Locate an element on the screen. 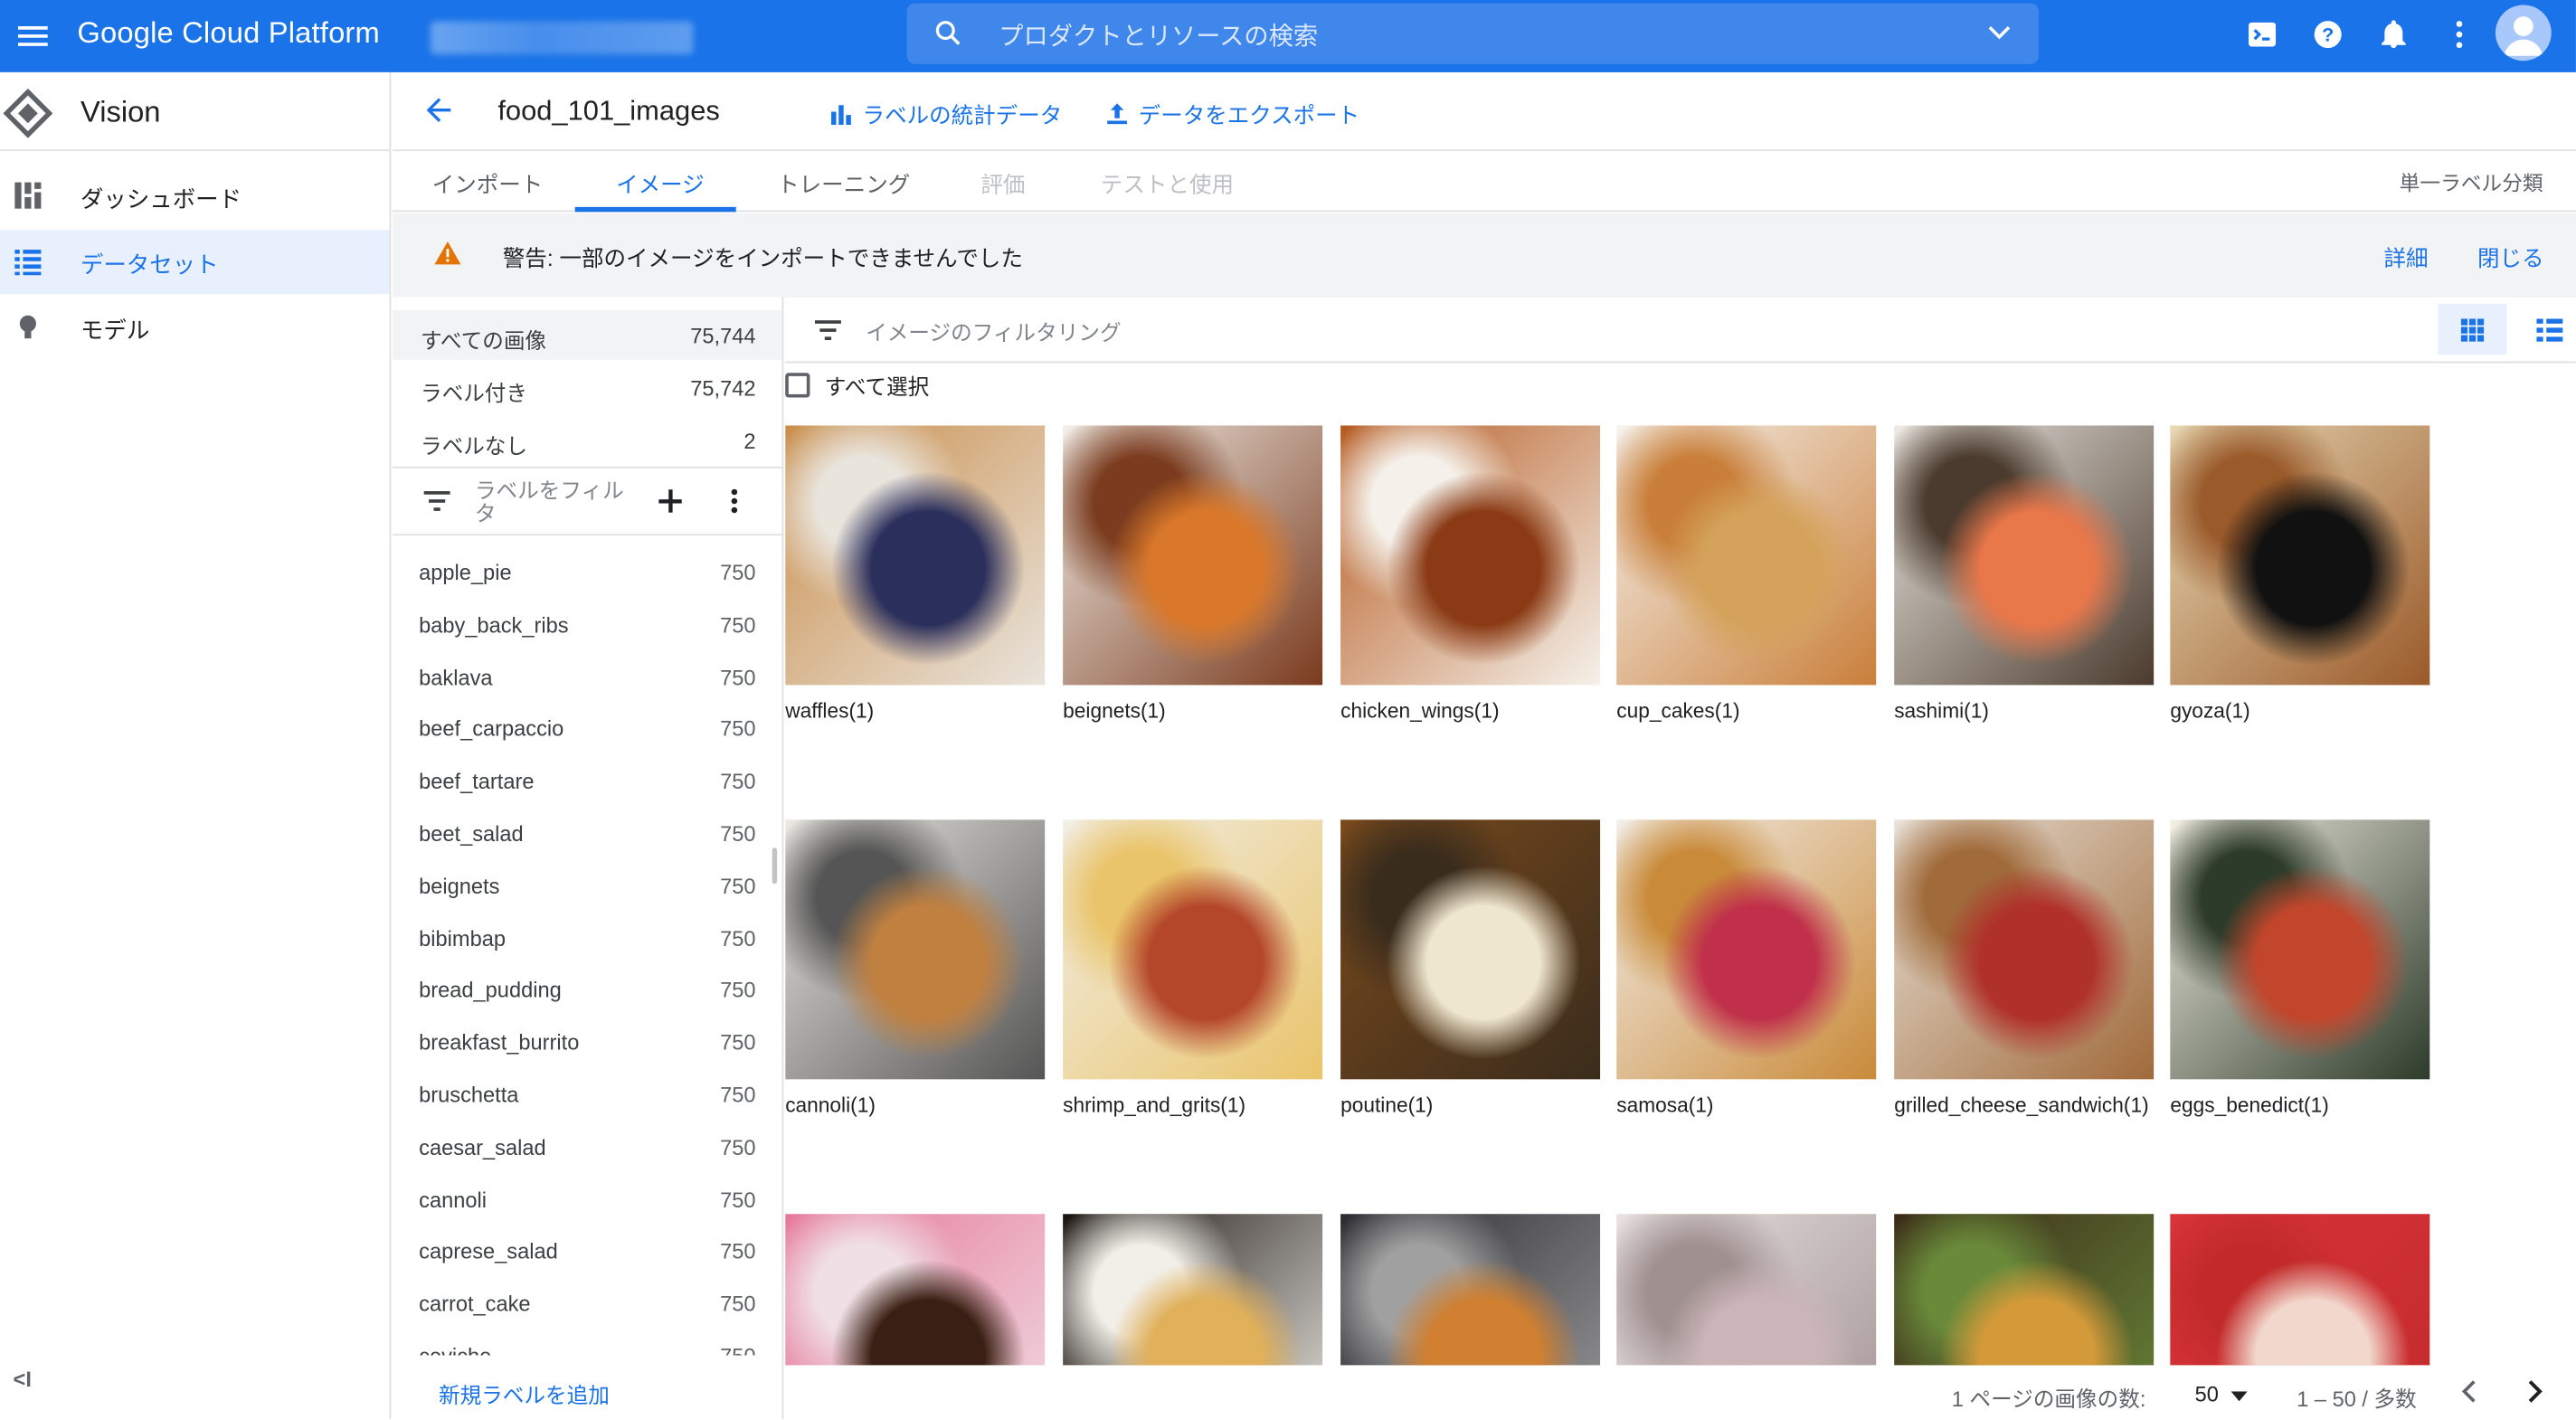 Image resolution: width=2576 pixels, height=1420 pixels. image-card: waffles(1) is located at coordinates (915, 574).